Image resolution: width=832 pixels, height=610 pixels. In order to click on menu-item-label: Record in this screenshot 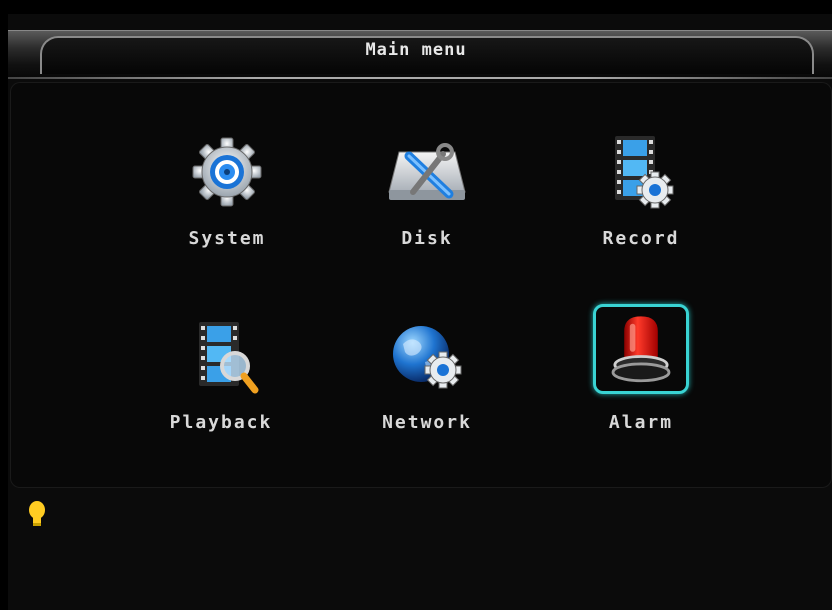, I will do `click(641, 238)`.